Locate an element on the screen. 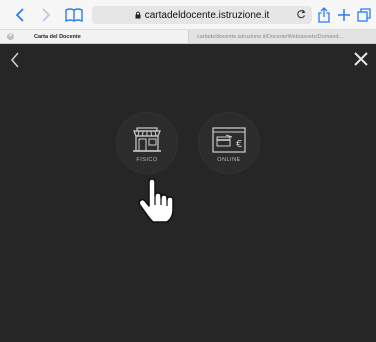 This screenshot has height=342, width=376. share-icon is located at coordinates (324, 15).